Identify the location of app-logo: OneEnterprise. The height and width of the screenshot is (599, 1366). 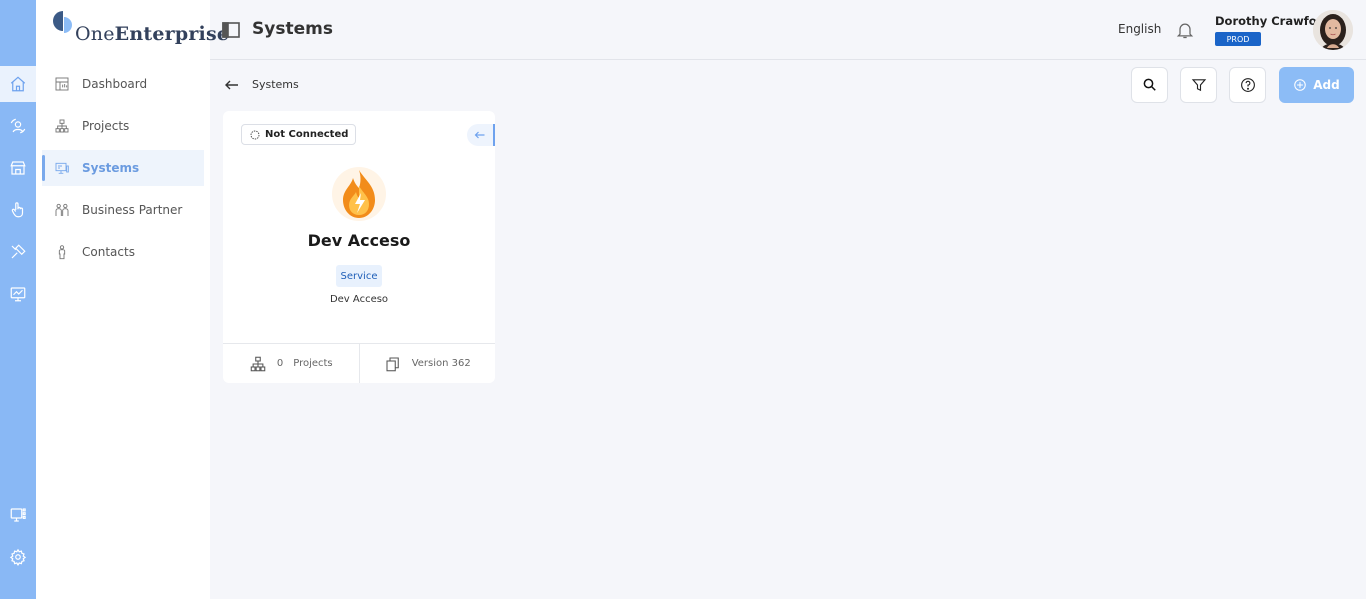
(140, 28).